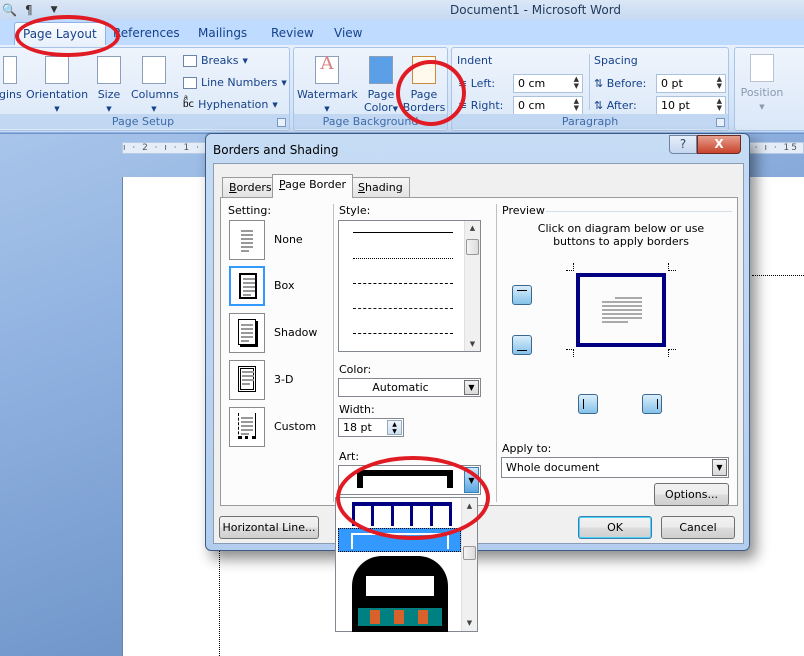  Describe the element at coordinates (720, 122) in the screenshot. I see `paragraph-launcher-icon` at that location.